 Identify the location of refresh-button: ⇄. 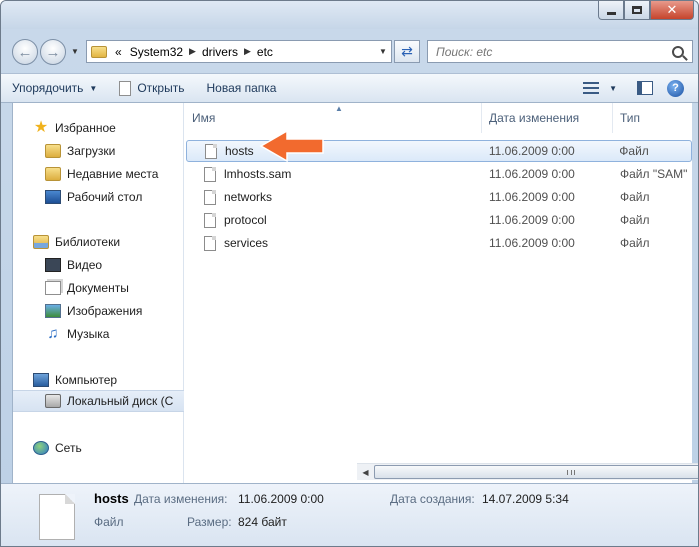
(407, 51).